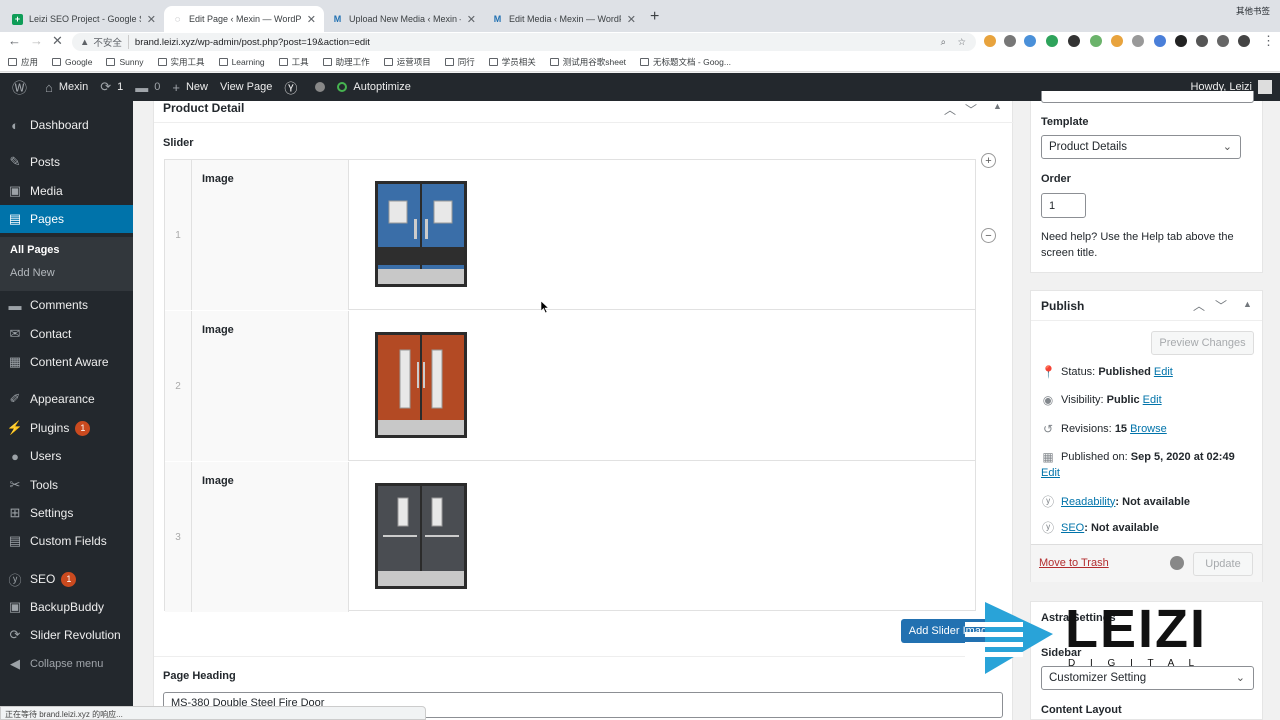  Describe the element at coordinates (66, 485) in the screenshot. I see `sidebar-item-tools: ✂ Tools` at that location.